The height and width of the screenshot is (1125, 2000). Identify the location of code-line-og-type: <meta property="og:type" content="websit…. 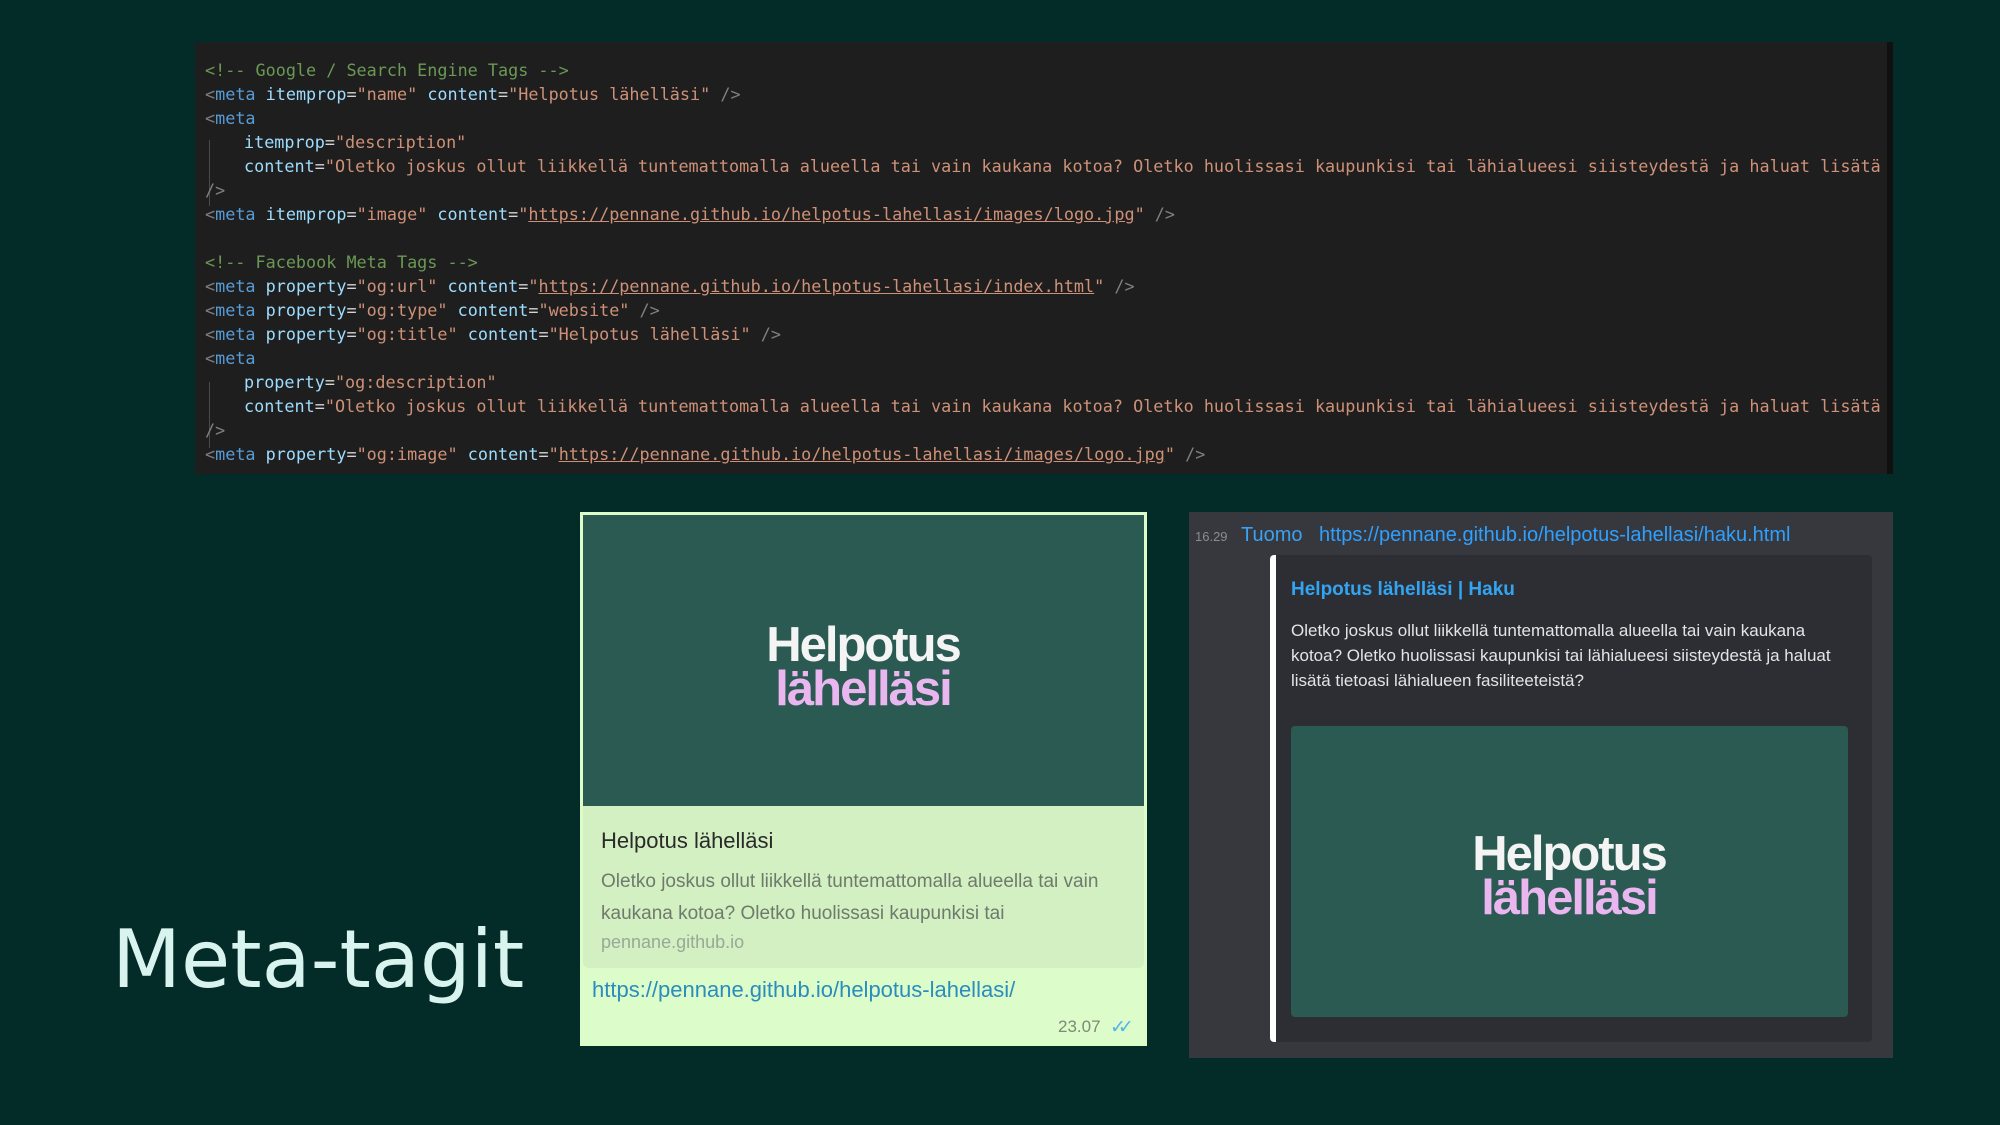
(432, 310).